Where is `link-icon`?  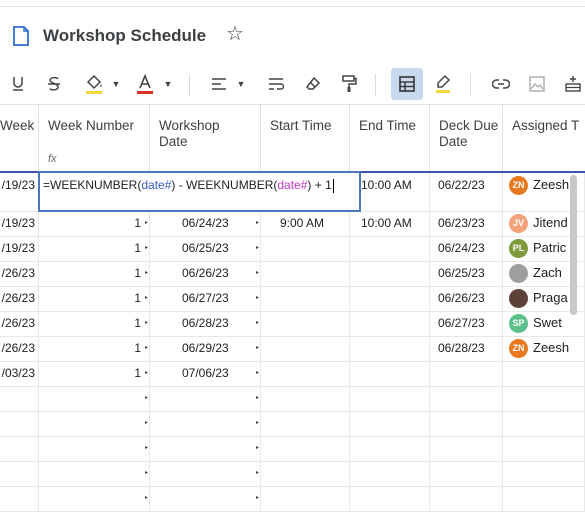 link-icon is located at coordinates (501, 84).